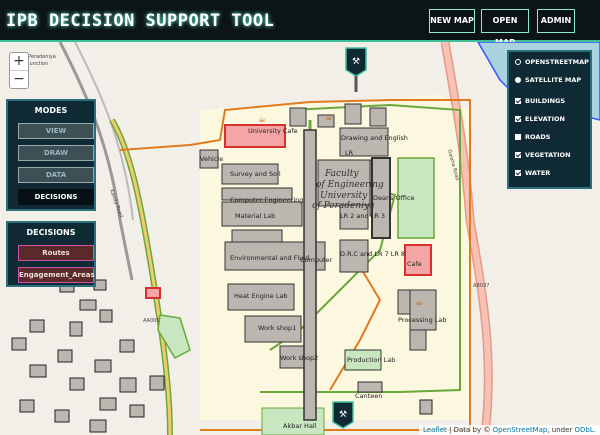 The height and width of the screenshot is (435, 600). Describe the element at coordinates (255, 174) in the screenshot. I see `map-label-survey: Survey and Soil` at that location.